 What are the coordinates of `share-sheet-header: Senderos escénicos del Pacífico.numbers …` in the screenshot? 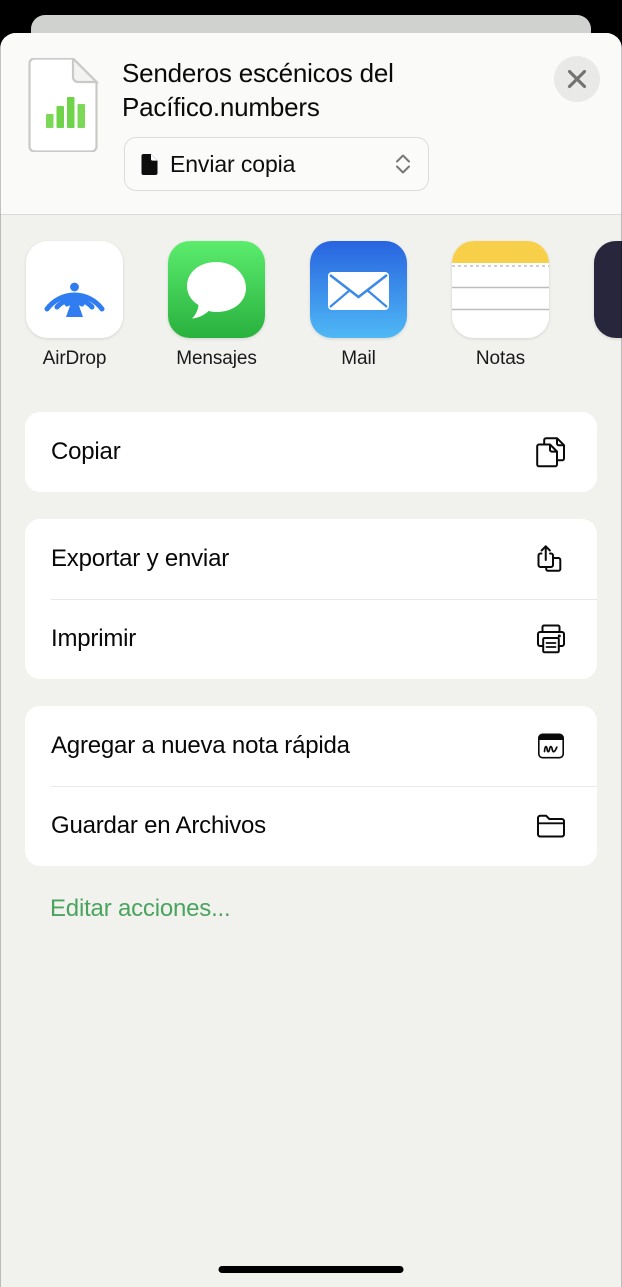 It's located at (311, 124).